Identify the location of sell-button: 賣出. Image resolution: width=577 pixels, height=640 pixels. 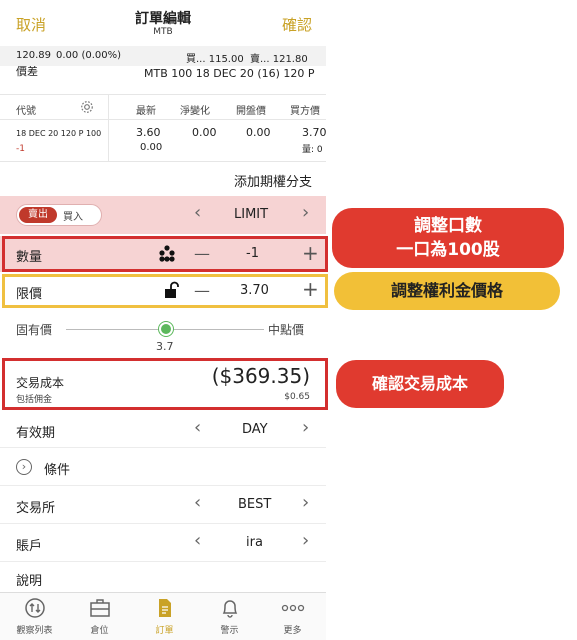
(38, 215).